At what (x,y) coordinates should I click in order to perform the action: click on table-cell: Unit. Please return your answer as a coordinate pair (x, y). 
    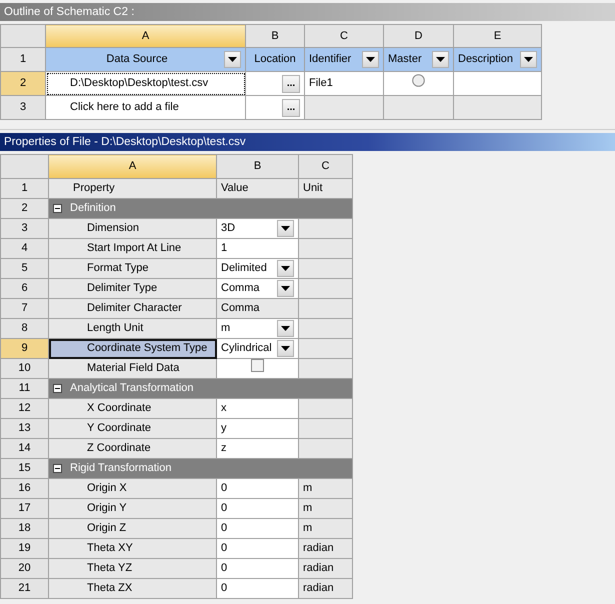
    Looking at the image, I should click on (325, 188).